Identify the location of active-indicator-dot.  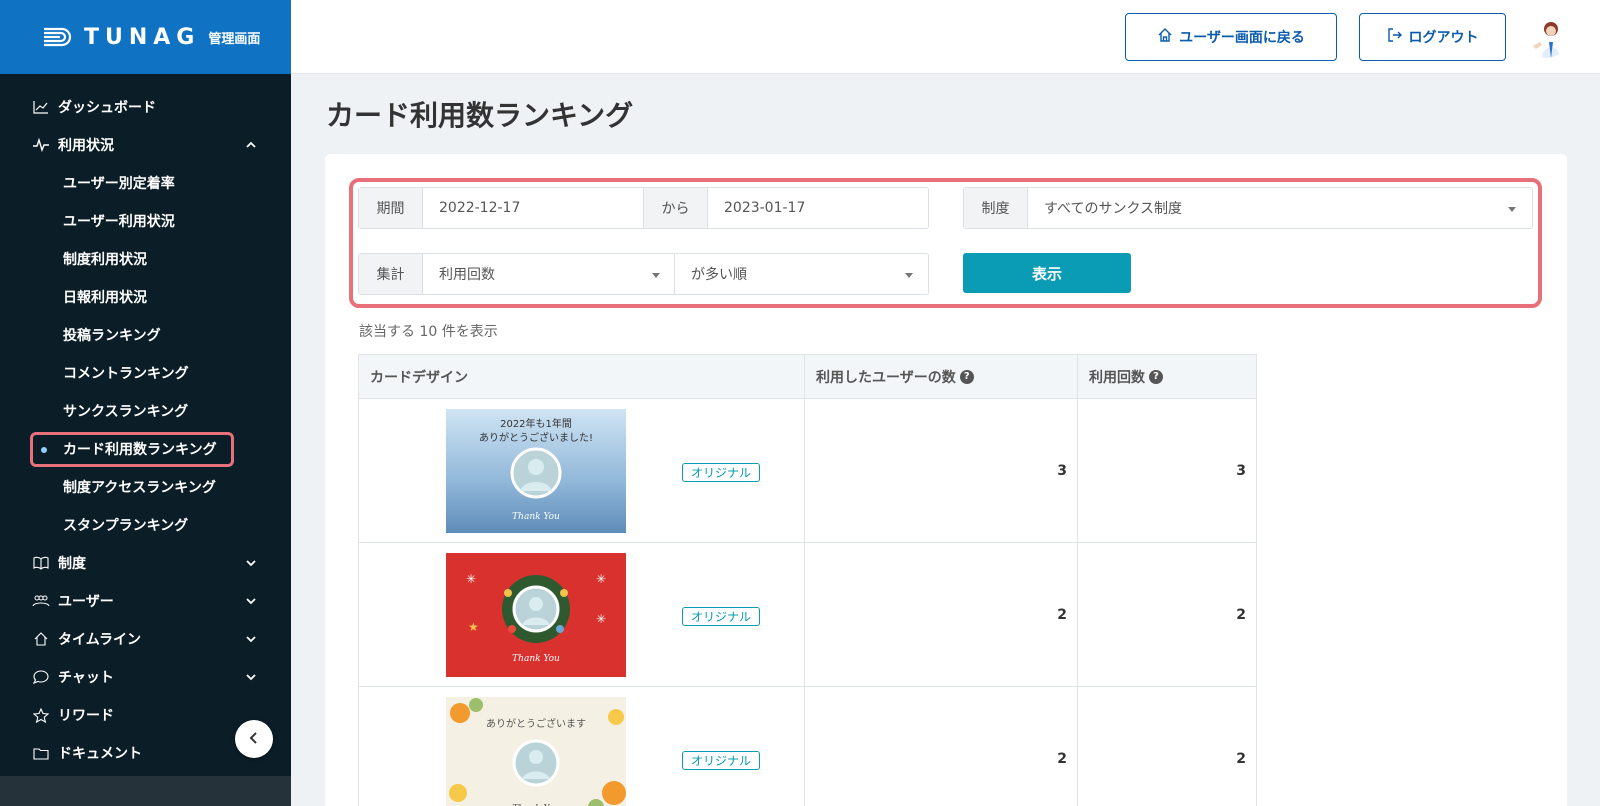
(44, 450).